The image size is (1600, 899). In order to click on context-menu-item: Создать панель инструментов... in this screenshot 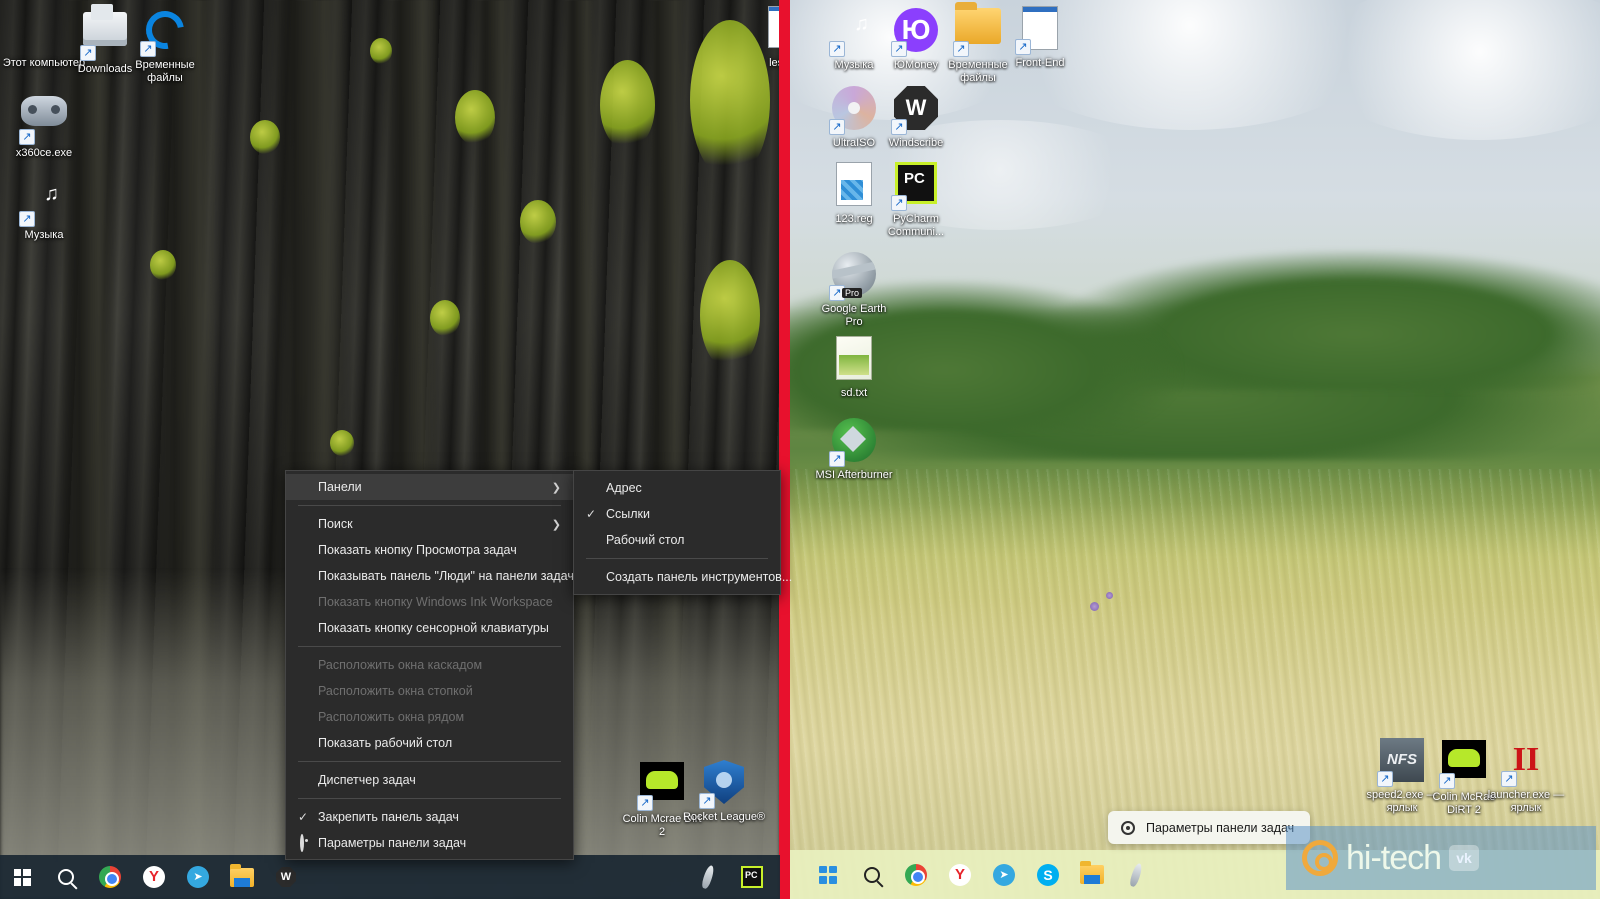, I will do `click(683, 577)`.